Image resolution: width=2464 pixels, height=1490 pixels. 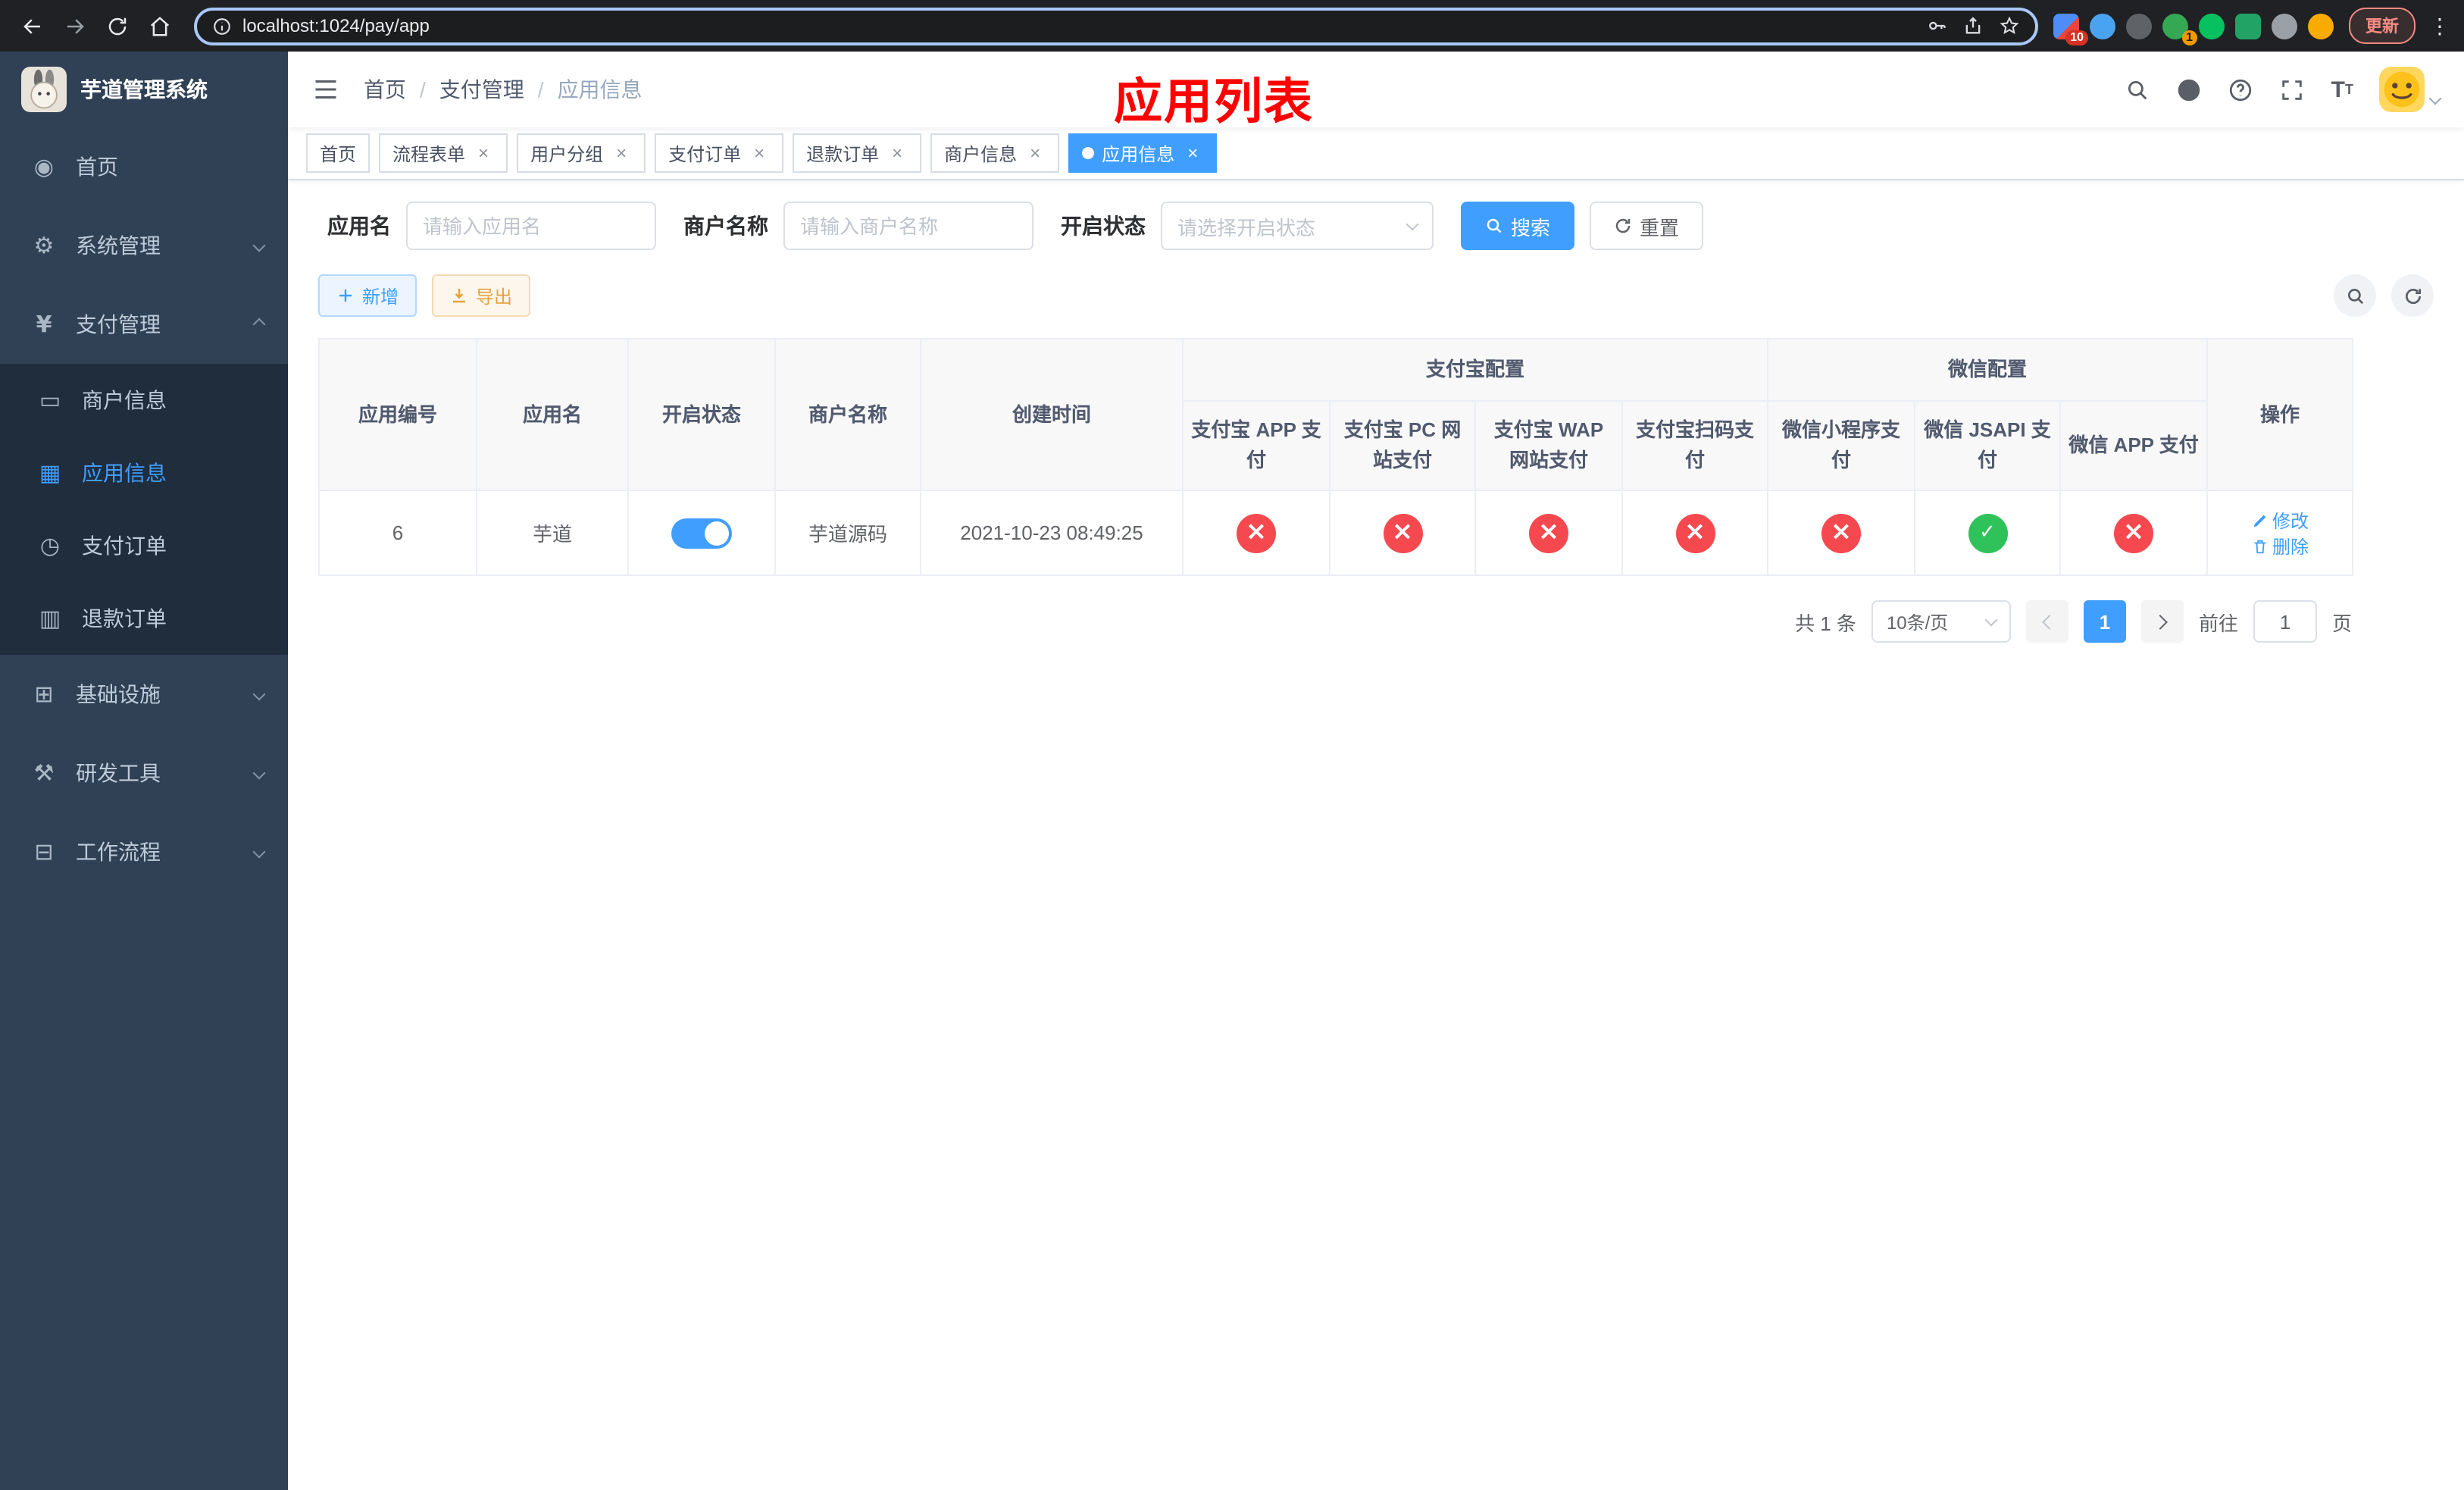 What do you see at coordinates (1647, 226) in the screenshot?
I see `reset-button: 重置` at bounding box center [1647, 226].